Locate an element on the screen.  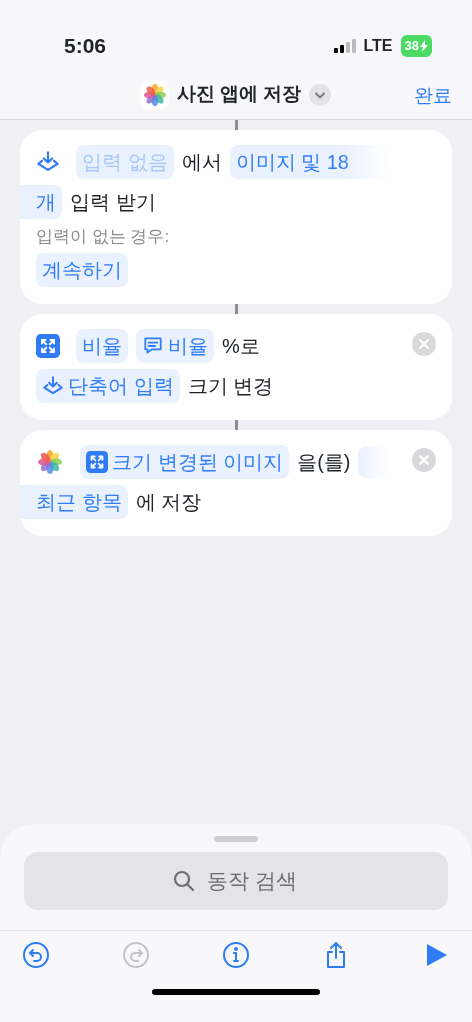
option-token: 계속하기 is located at coordinates (82, 269).